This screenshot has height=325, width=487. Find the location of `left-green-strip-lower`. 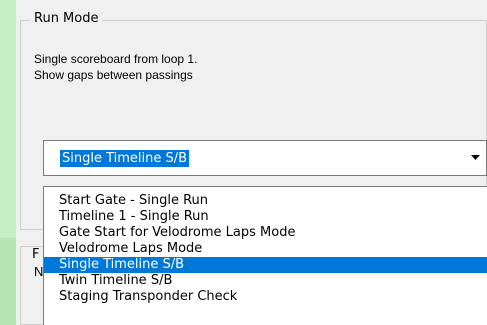

left-green-strip-lower is located at coordinates (8, 281).